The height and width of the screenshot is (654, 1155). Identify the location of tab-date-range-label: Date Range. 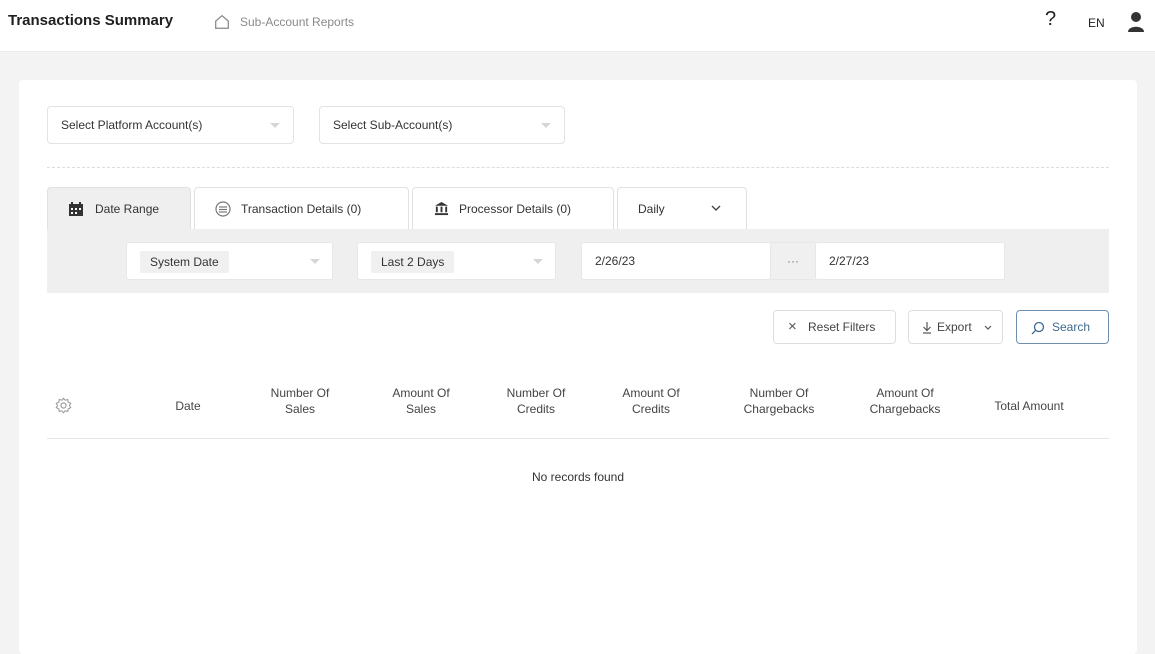
(127, 209).